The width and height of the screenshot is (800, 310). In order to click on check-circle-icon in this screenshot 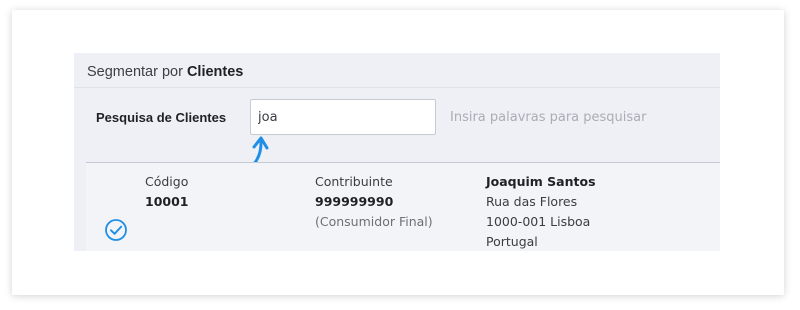, I will do `click(116, 230)`.